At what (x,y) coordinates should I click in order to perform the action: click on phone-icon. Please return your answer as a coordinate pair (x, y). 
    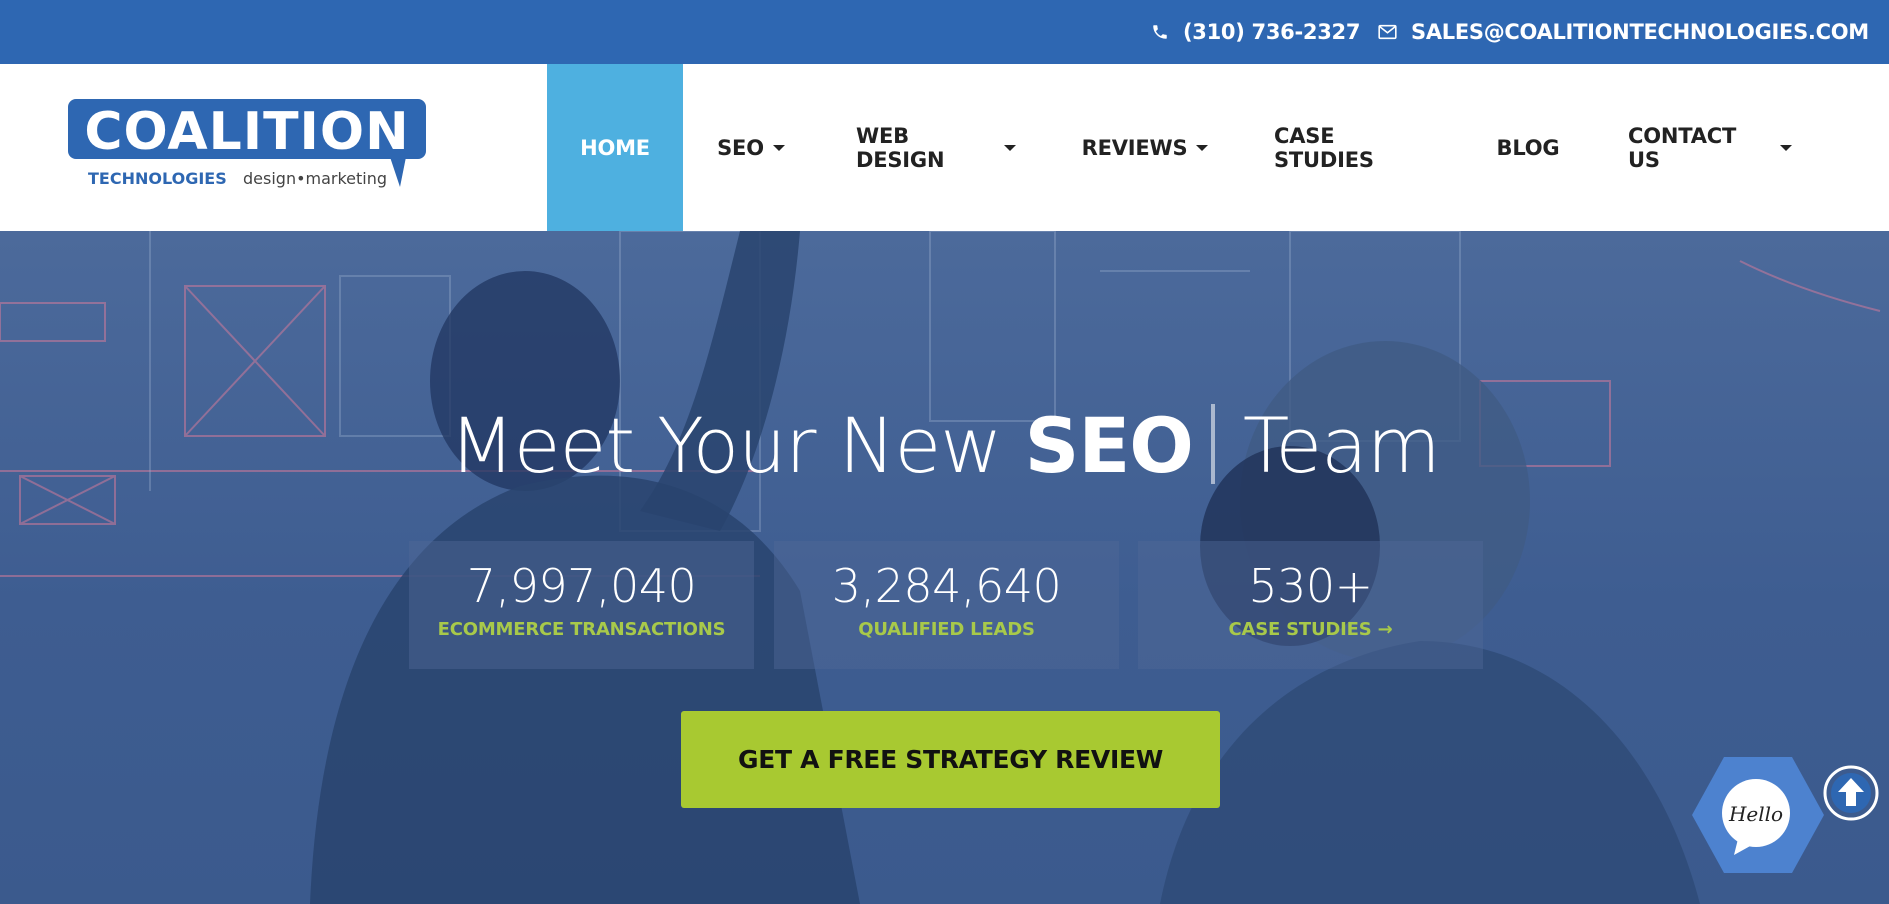
    Looking at the image, I should click on (1160, 32).